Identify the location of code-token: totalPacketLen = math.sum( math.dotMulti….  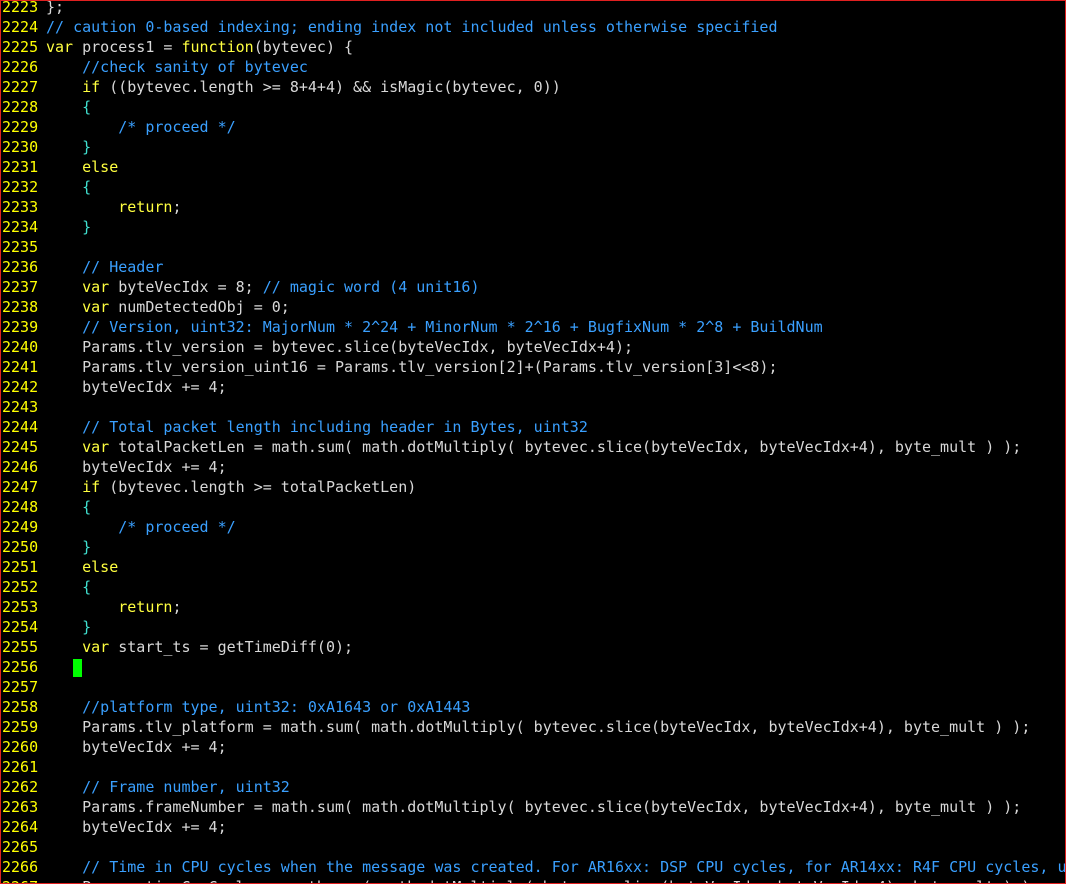
(565, 447).